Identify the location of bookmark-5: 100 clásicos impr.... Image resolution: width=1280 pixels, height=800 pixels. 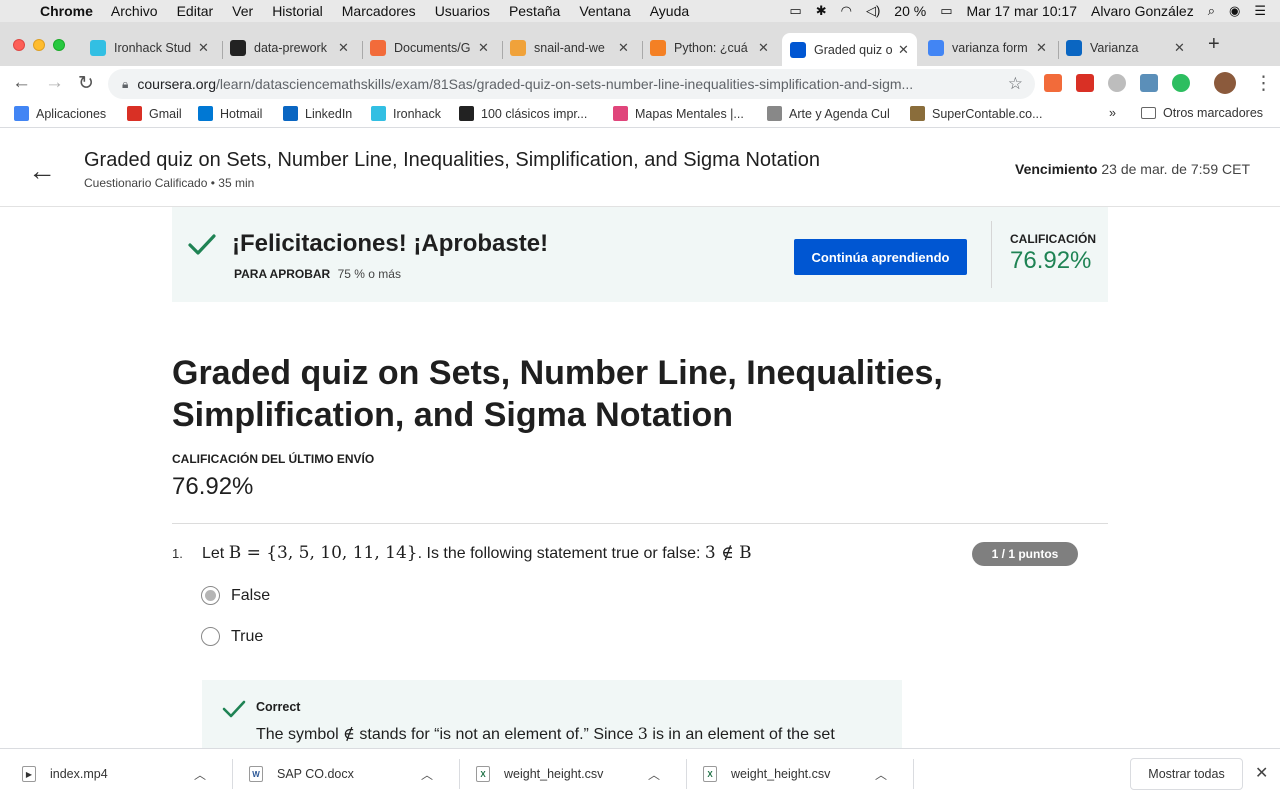
(523, 113).